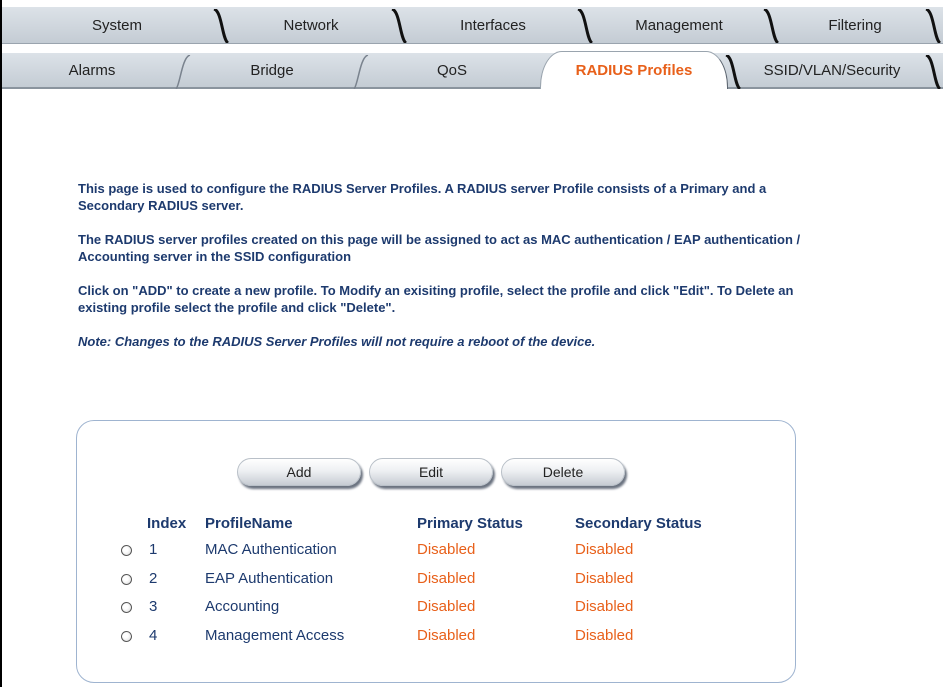  I want to click on tab-system: System, so click(117, 25).